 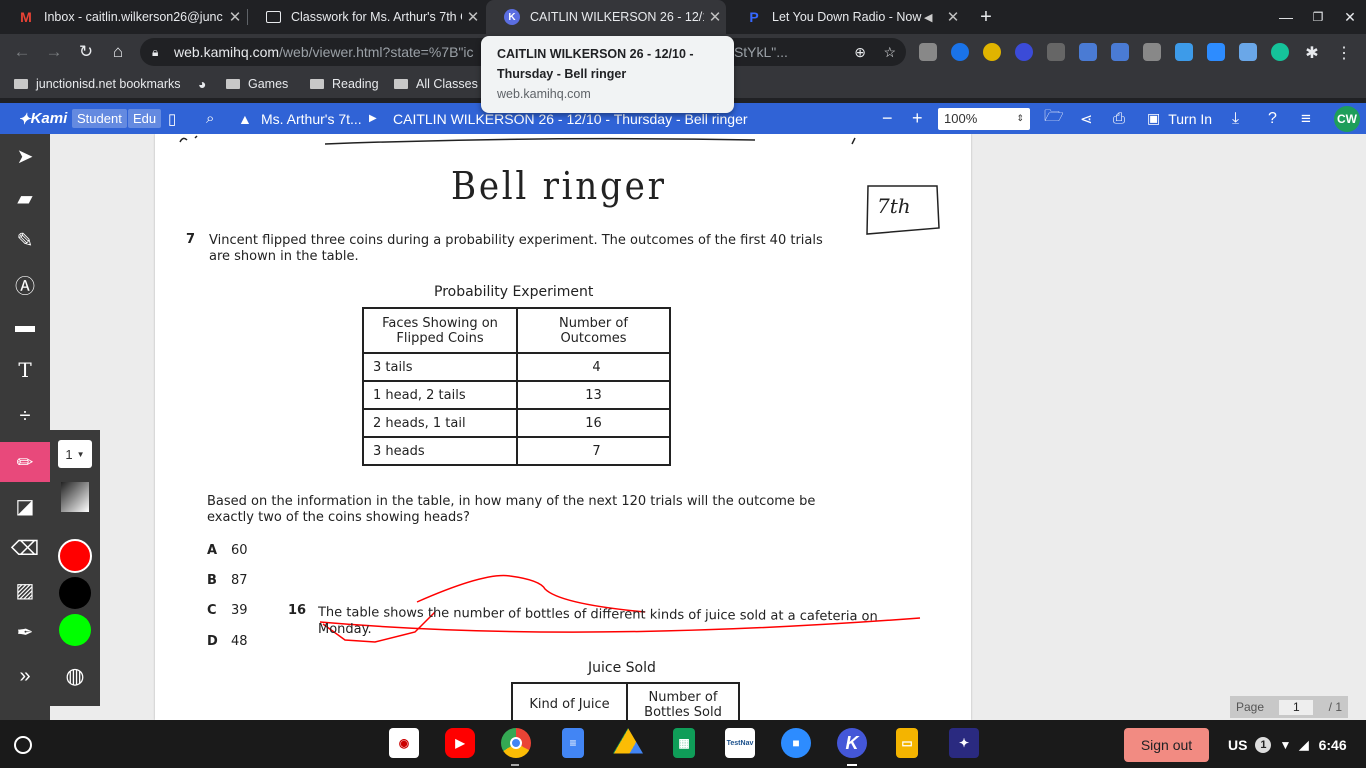 I want to click on stroke-size-select: 1 ▼, so click(x=75, y=454).